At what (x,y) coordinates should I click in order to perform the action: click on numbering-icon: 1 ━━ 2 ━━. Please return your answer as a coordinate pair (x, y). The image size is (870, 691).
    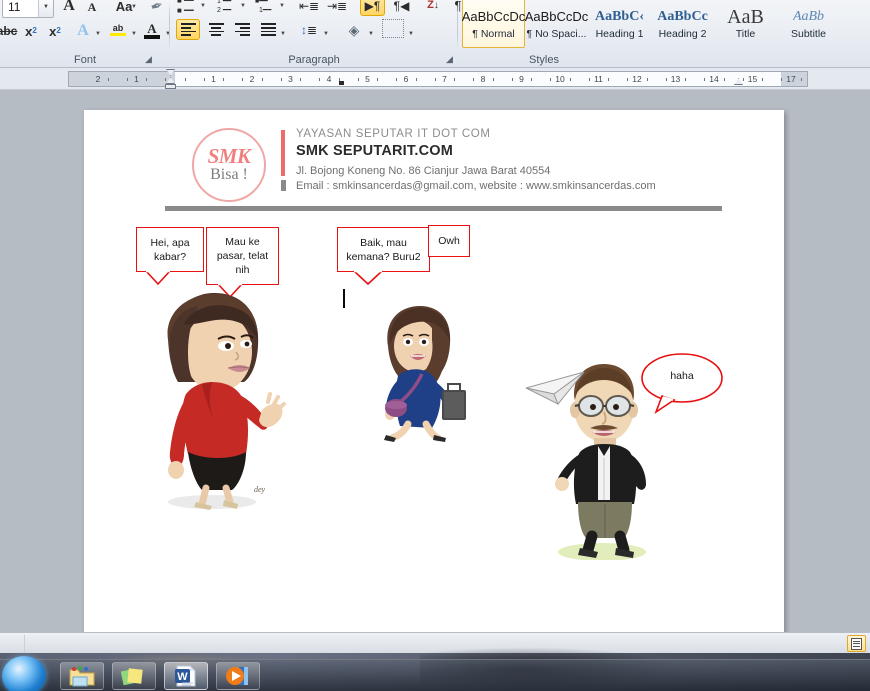
    Looking at the image, I should click on (226, 8).